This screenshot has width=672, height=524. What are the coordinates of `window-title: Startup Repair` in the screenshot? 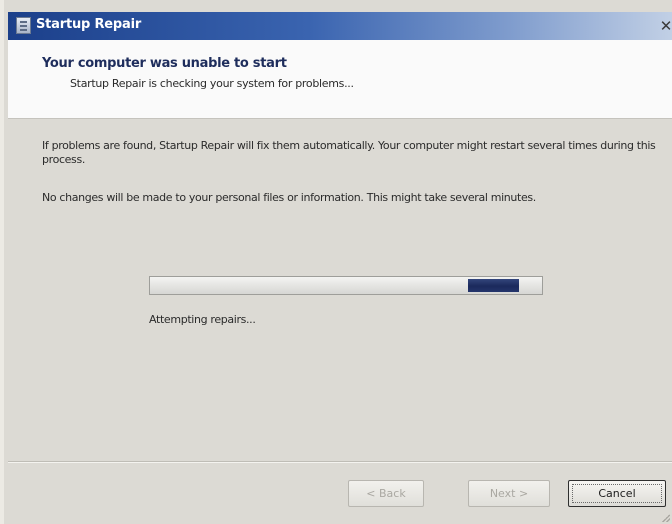 It's located at (89, 24).